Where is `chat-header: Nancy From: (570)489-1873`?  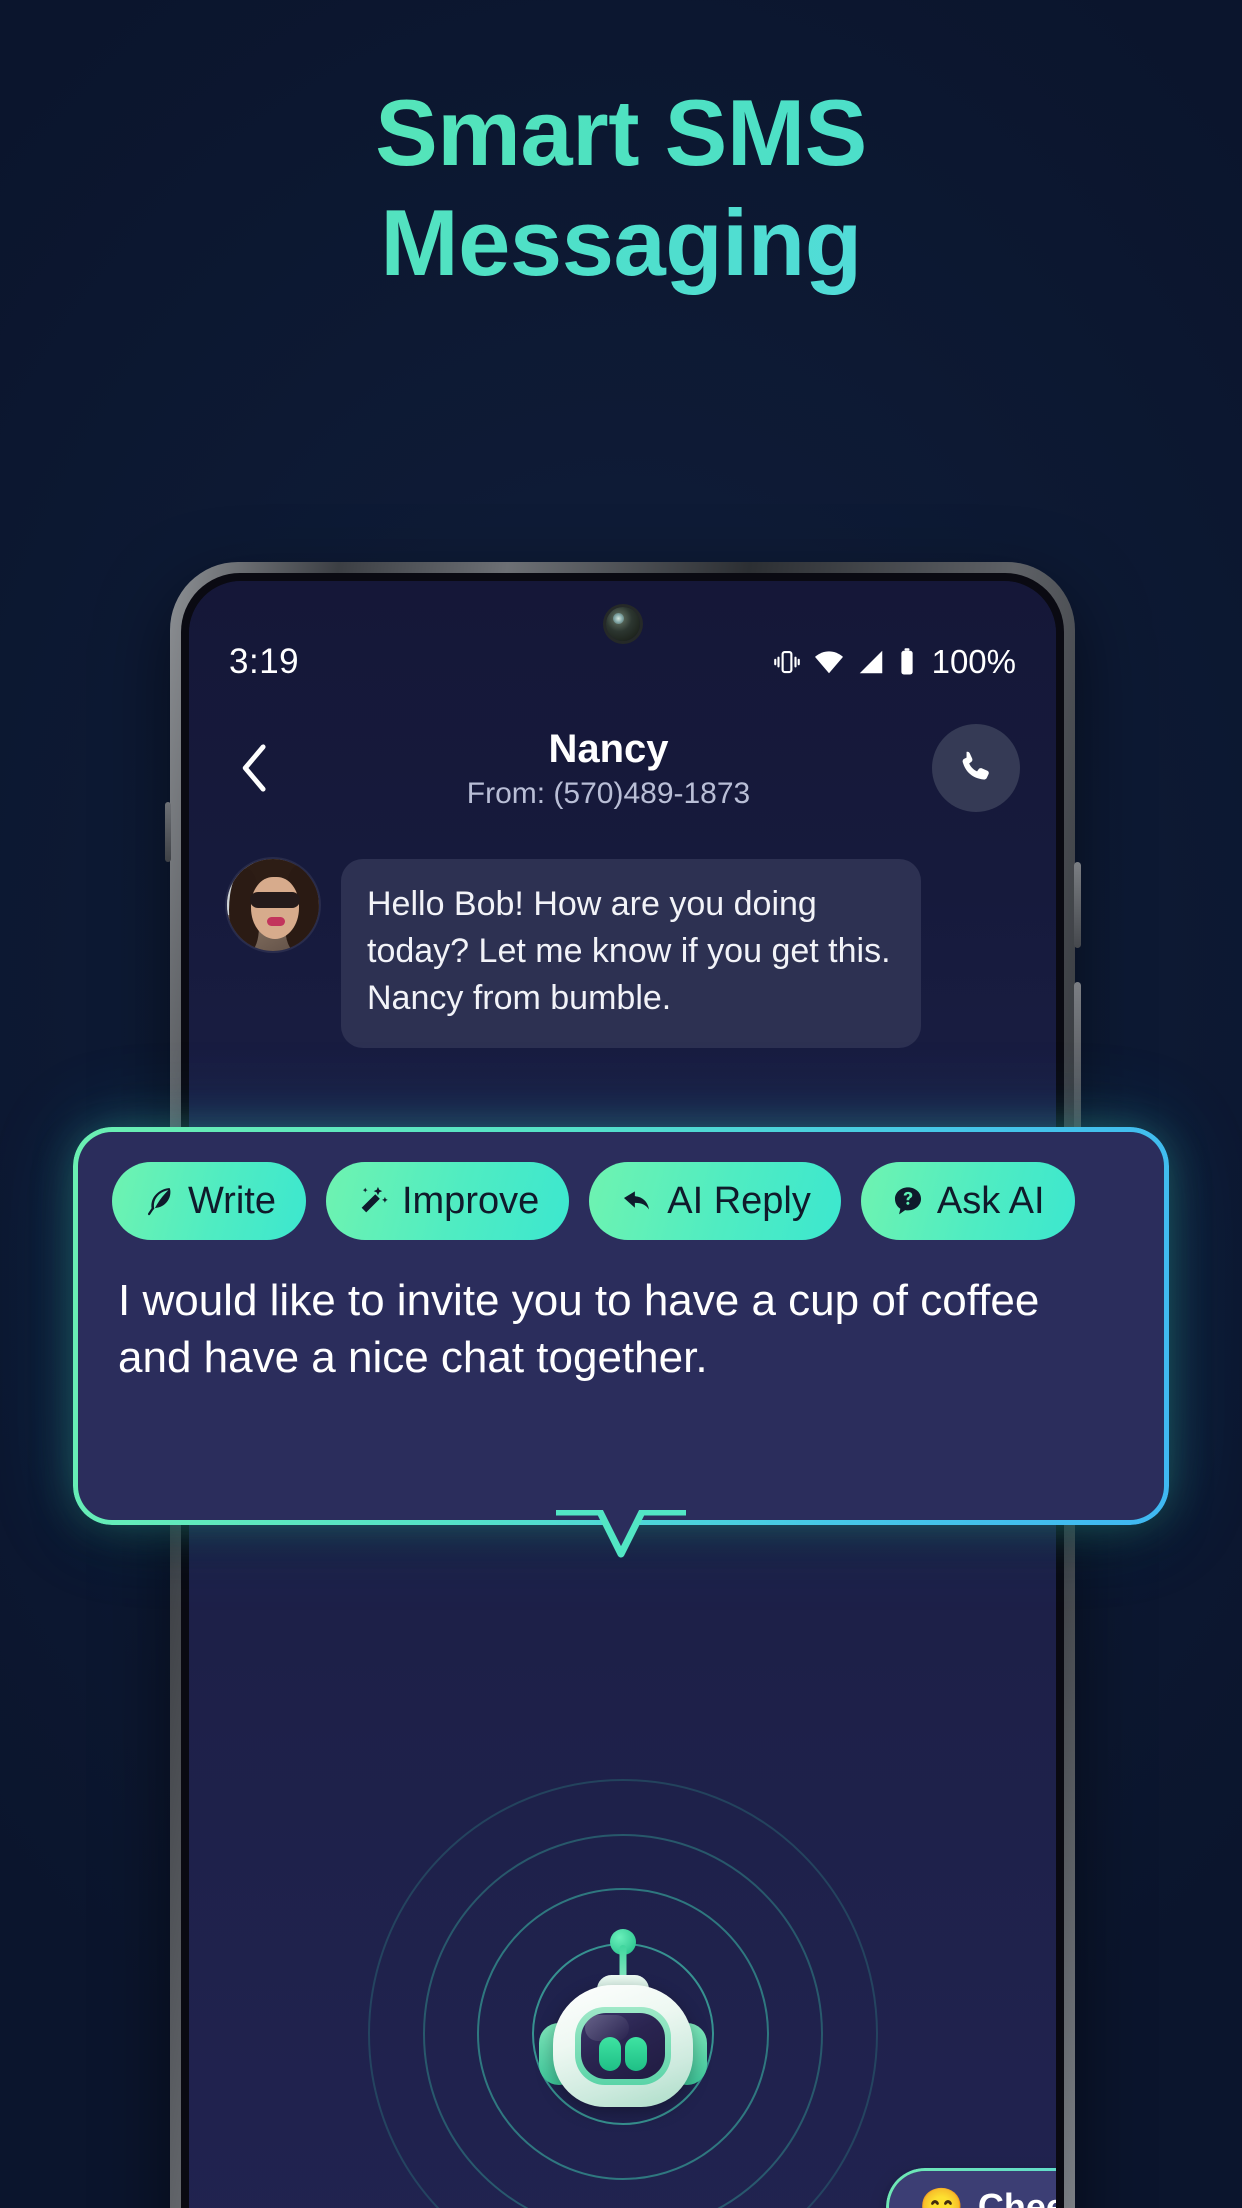 chat-header: Nancy From: (570)489-1873 is located at coordinates (622, 768).